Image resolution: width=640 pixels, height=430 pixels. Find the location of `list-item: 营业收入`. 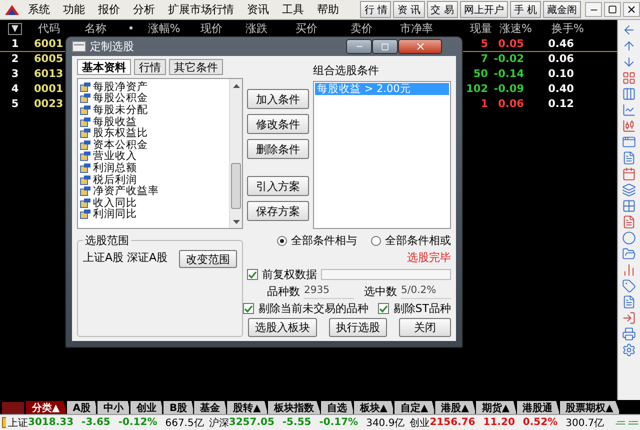

list-item: 营业收入 is located at coordinates (115, 156).